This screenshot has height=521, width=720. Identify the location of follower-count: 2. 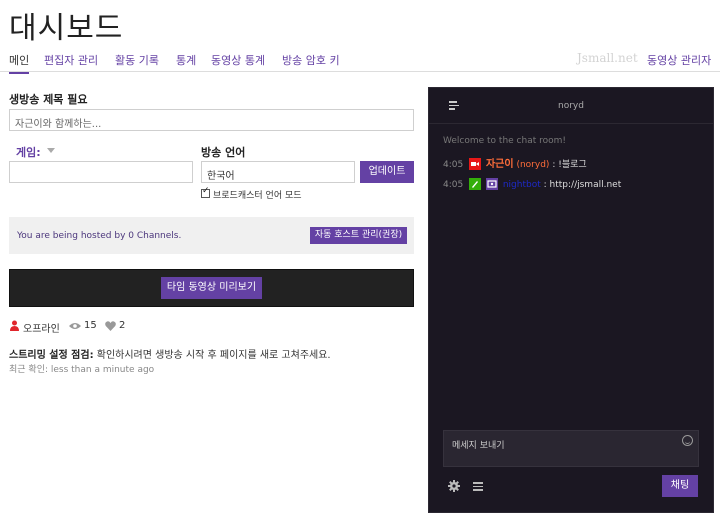
(122, 325).